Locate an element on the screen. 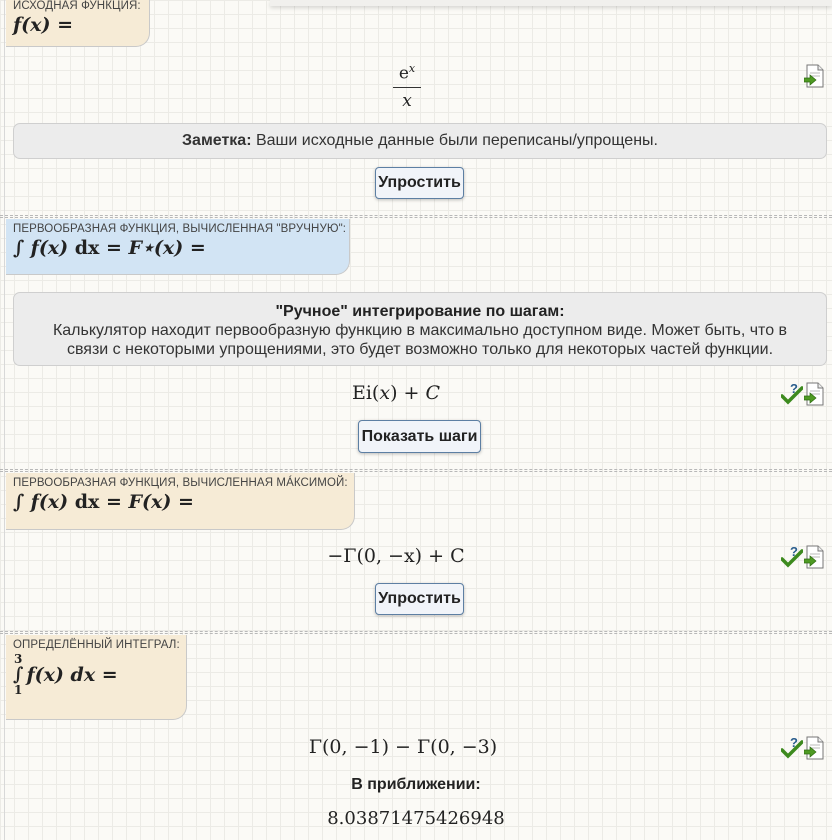 This screenshot has height=840, width=832. definite-integral-formula: 3 ∫ 1 f(x) dx = is located at coordinates (94, 675).